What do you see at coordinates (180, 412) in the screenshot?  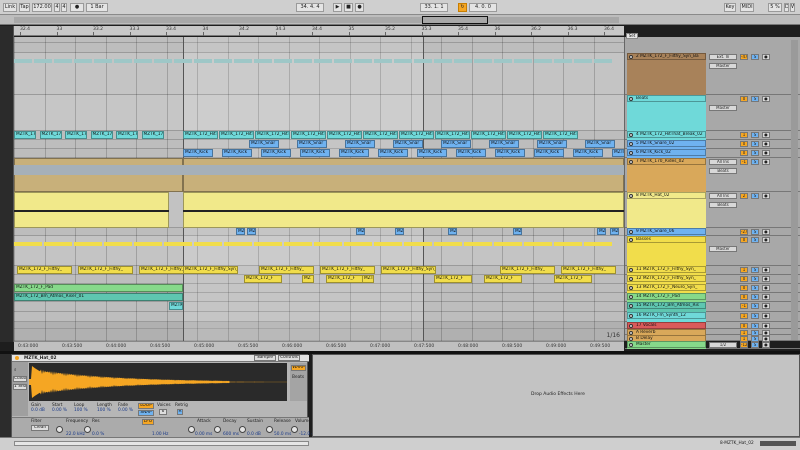 I see `retrig-toggle: R` at bounding box center [180, 412].